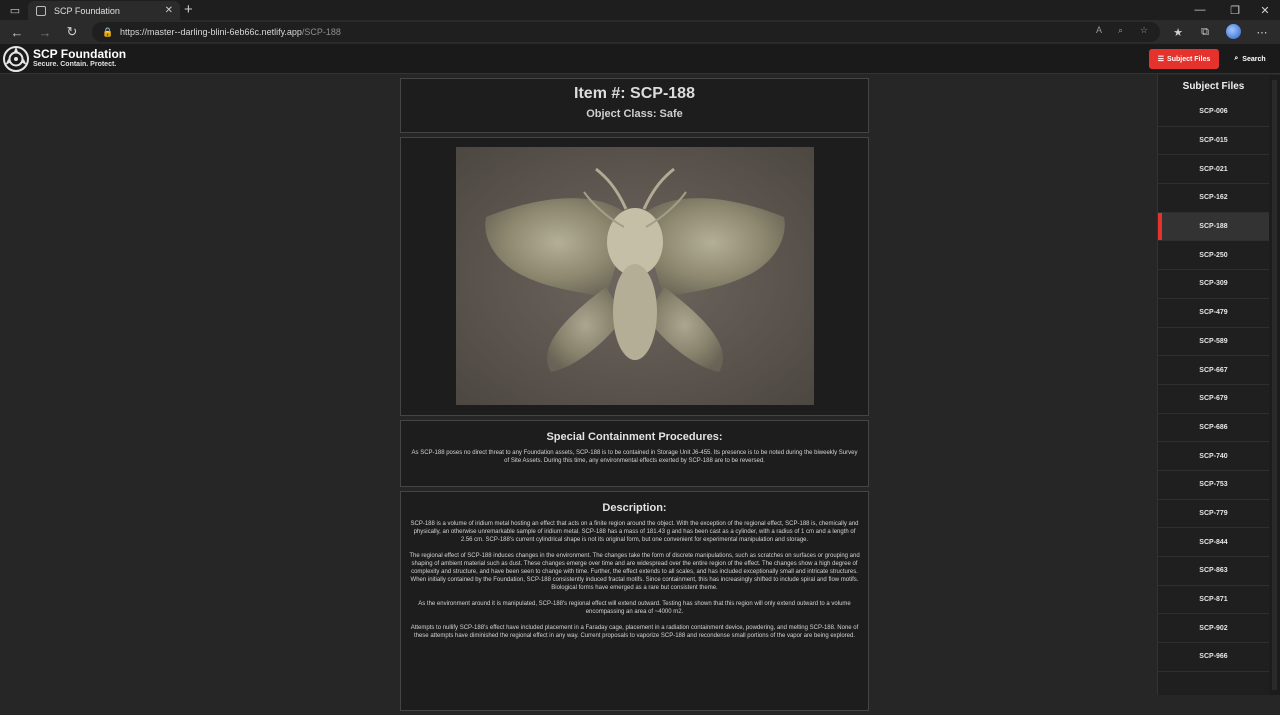 The height and width of the screenshot is (715, 1280). What do you see at coordinates (1189, 59) in the screenshot?
I see `subject-files-label: Subject Files` at bounding box center [1189, 59].